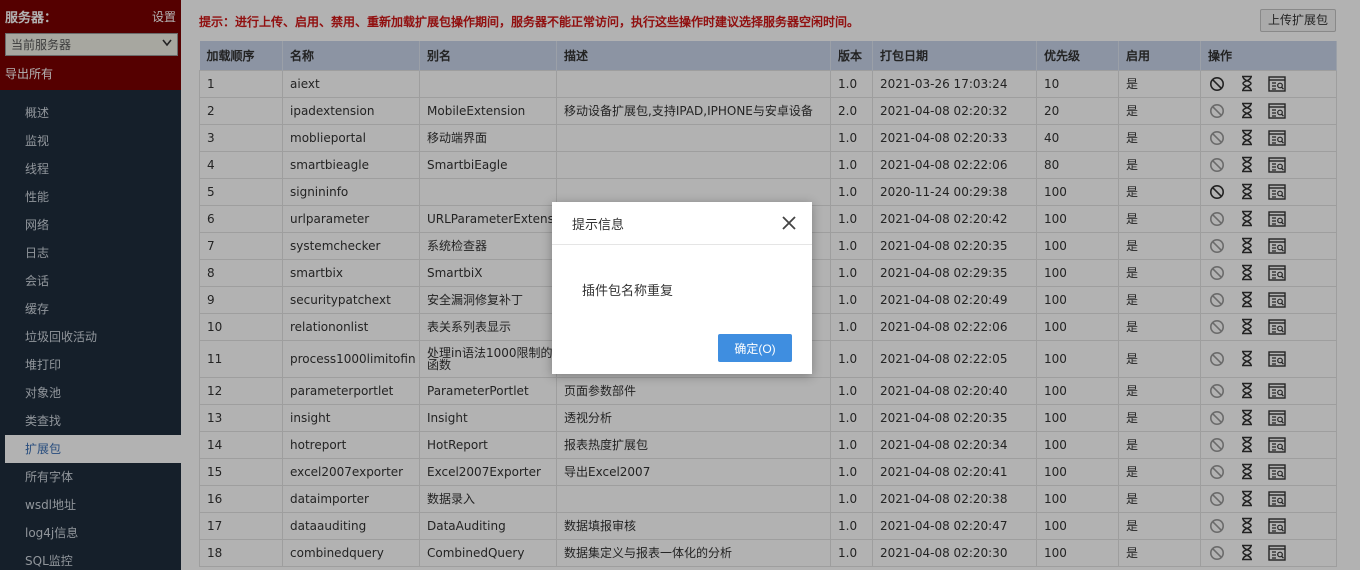  I want to click on dialog-message: 插件包名称重复, so click(628, 291).